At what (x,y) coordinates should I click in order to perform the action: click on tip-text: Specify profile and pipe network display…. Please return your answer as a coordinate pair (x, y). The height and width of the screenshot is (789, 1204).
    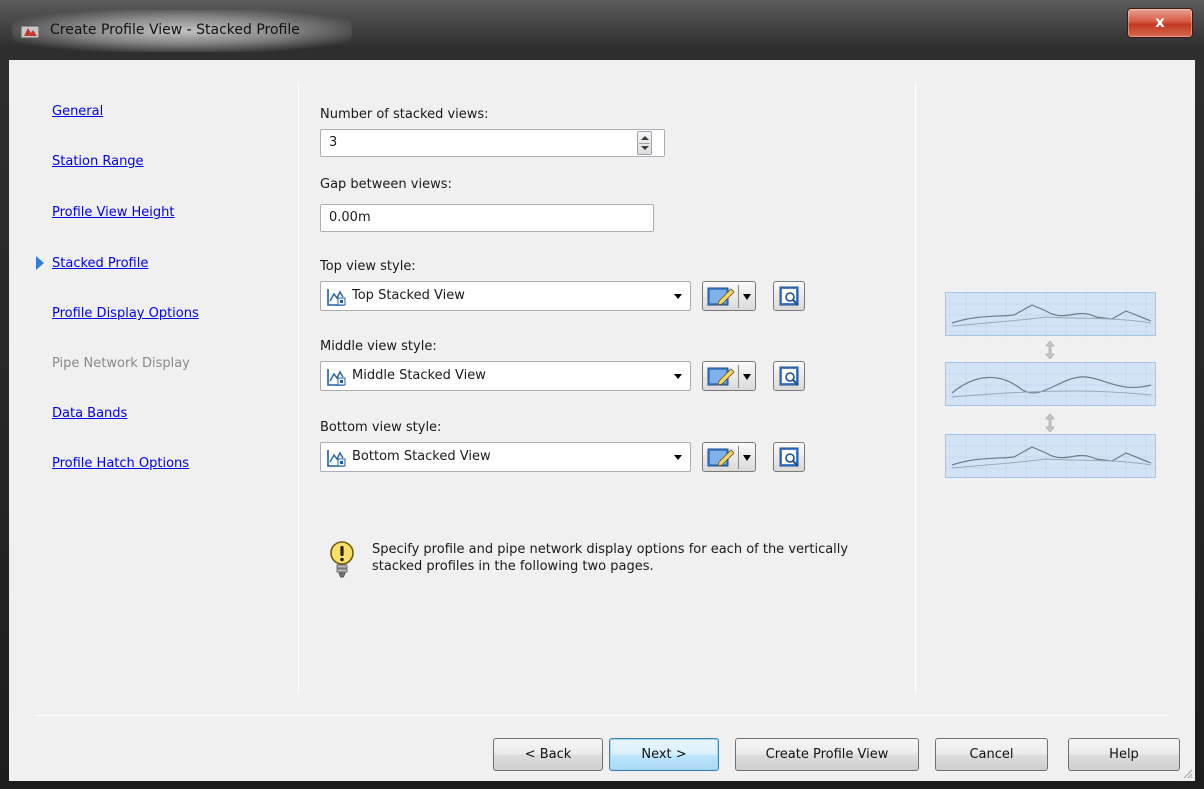
    Looking at the image, I should click on (610, 558).